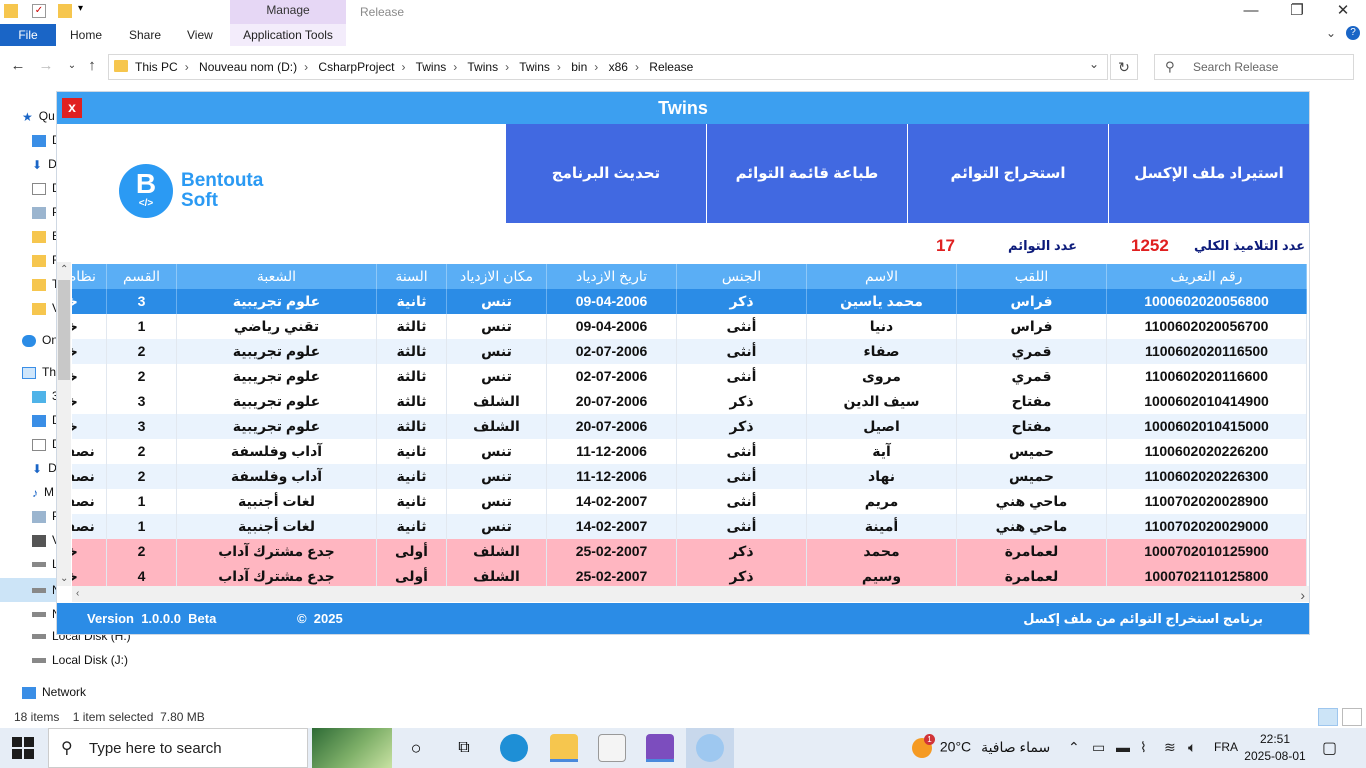  What do you see at coordinates (1353, 33) in the screenshot?
I see `help-icon: ?` at bounding box center [1353, 33].